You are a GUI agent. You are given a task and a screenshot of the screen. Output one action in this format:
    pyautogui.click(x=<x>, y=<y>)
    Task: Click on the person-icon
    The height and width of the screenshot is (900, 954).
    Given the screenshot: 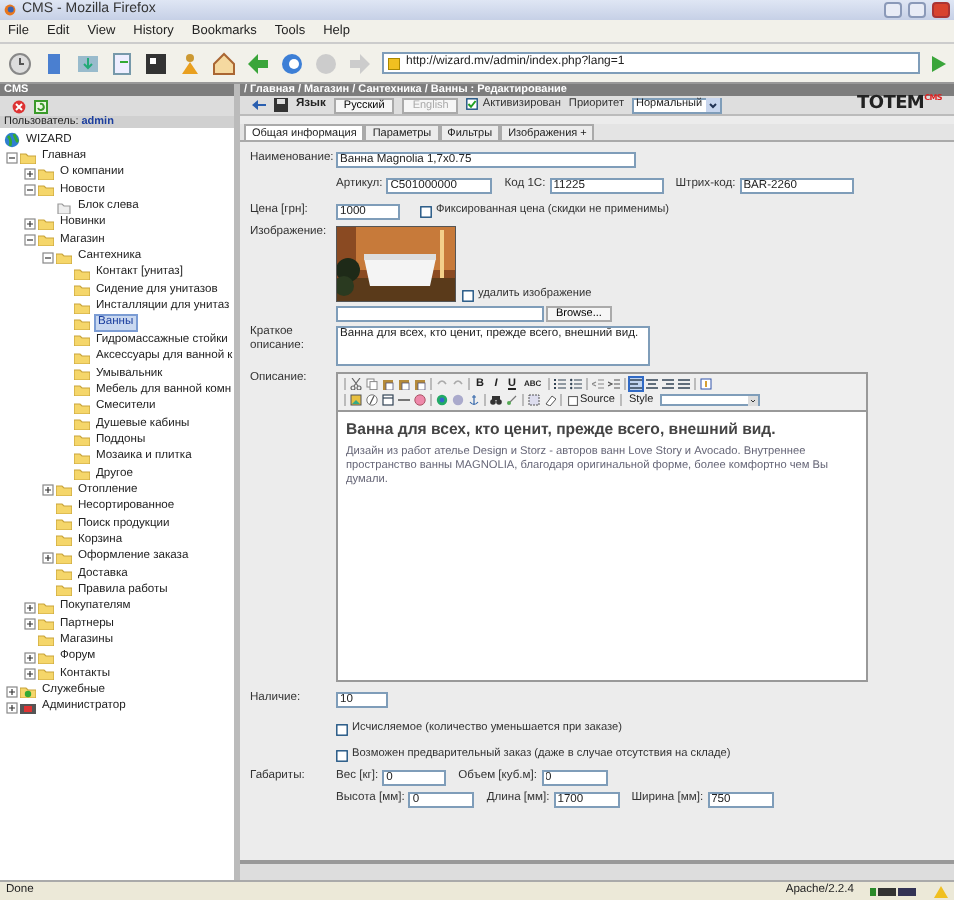 What is the action you would take?
    pyautogui.click(x=190, y=63)
    